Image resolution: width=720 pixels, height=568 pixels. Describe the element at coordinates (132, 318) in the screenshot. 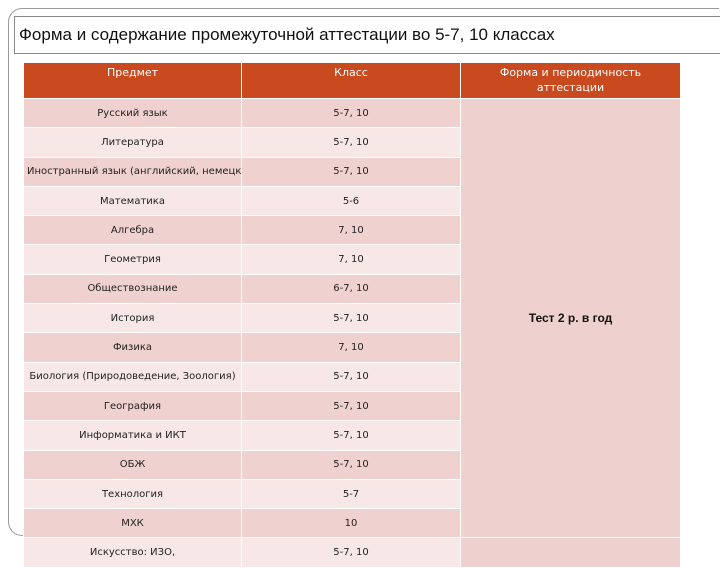

I see `subject-cell: История` at that location.